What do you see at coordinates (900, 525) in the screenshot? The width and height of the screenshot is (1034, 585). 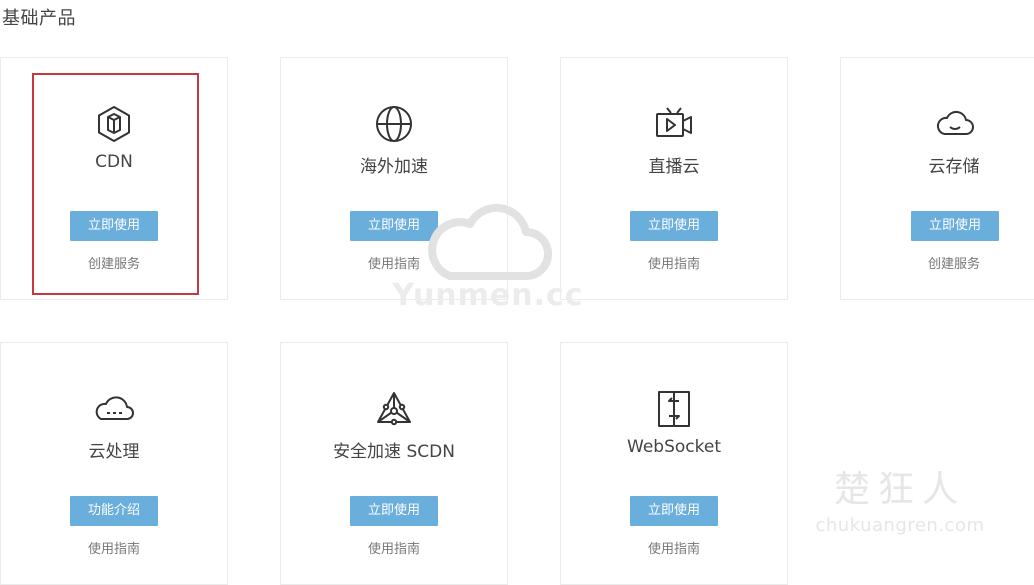 I see `chukuangren-watermark-en: chukuangren.com` at bounding box center [900, 525].